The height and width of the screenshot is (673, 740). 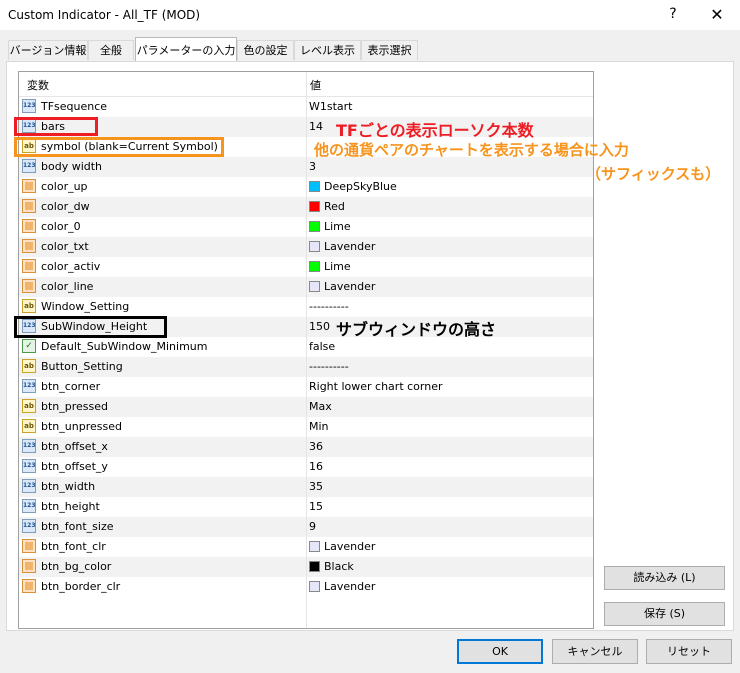 I want to click on parameter-value: 14, so click(x=316, y=126).